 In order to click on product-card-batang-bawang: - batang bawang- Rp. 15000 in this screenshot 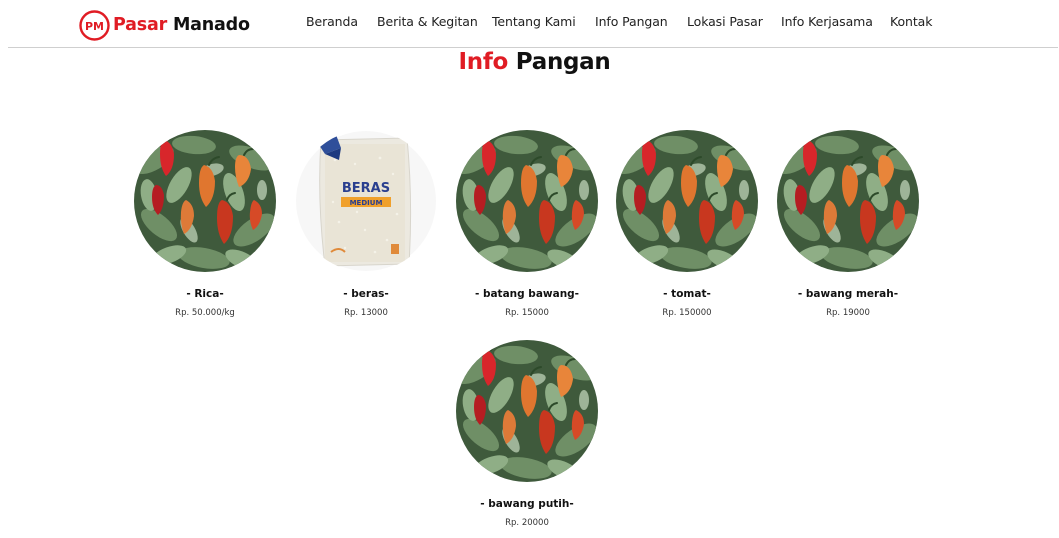, I will do `click(527, 224)`.